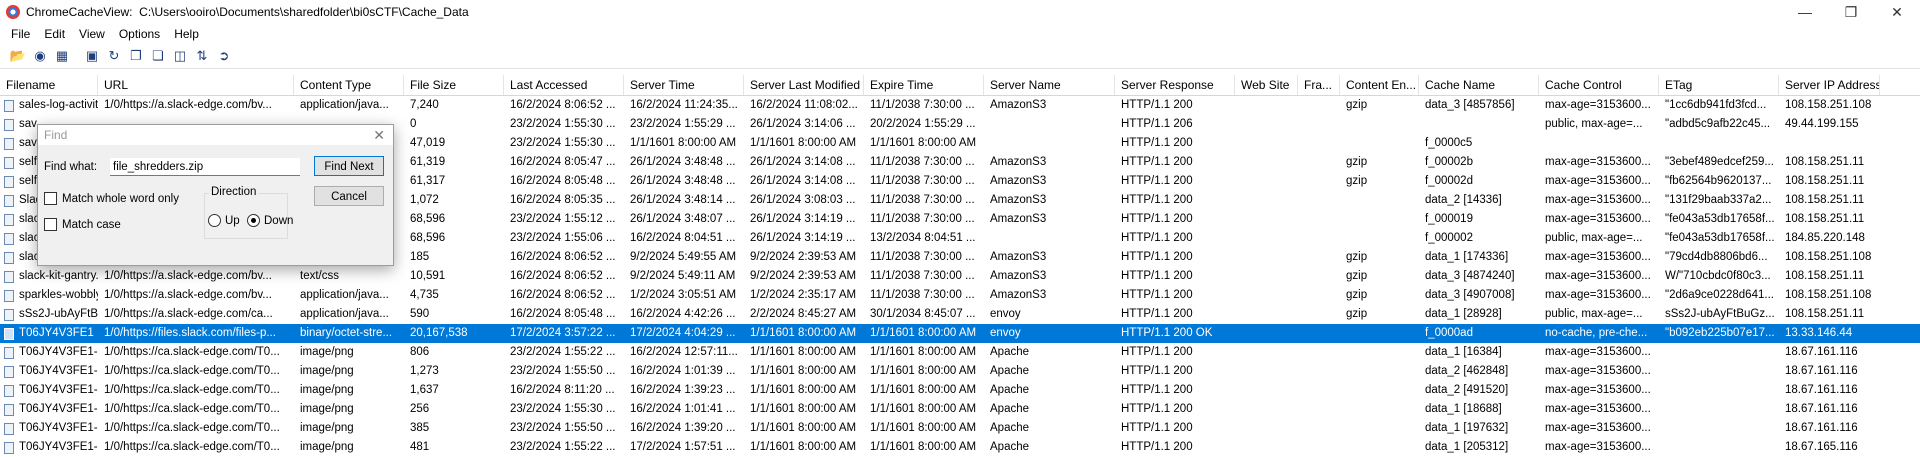 Image resolution: width=1920 pixels, height=457 pixels. I want to click on direction-down-radio: Down, so click(270, 220).